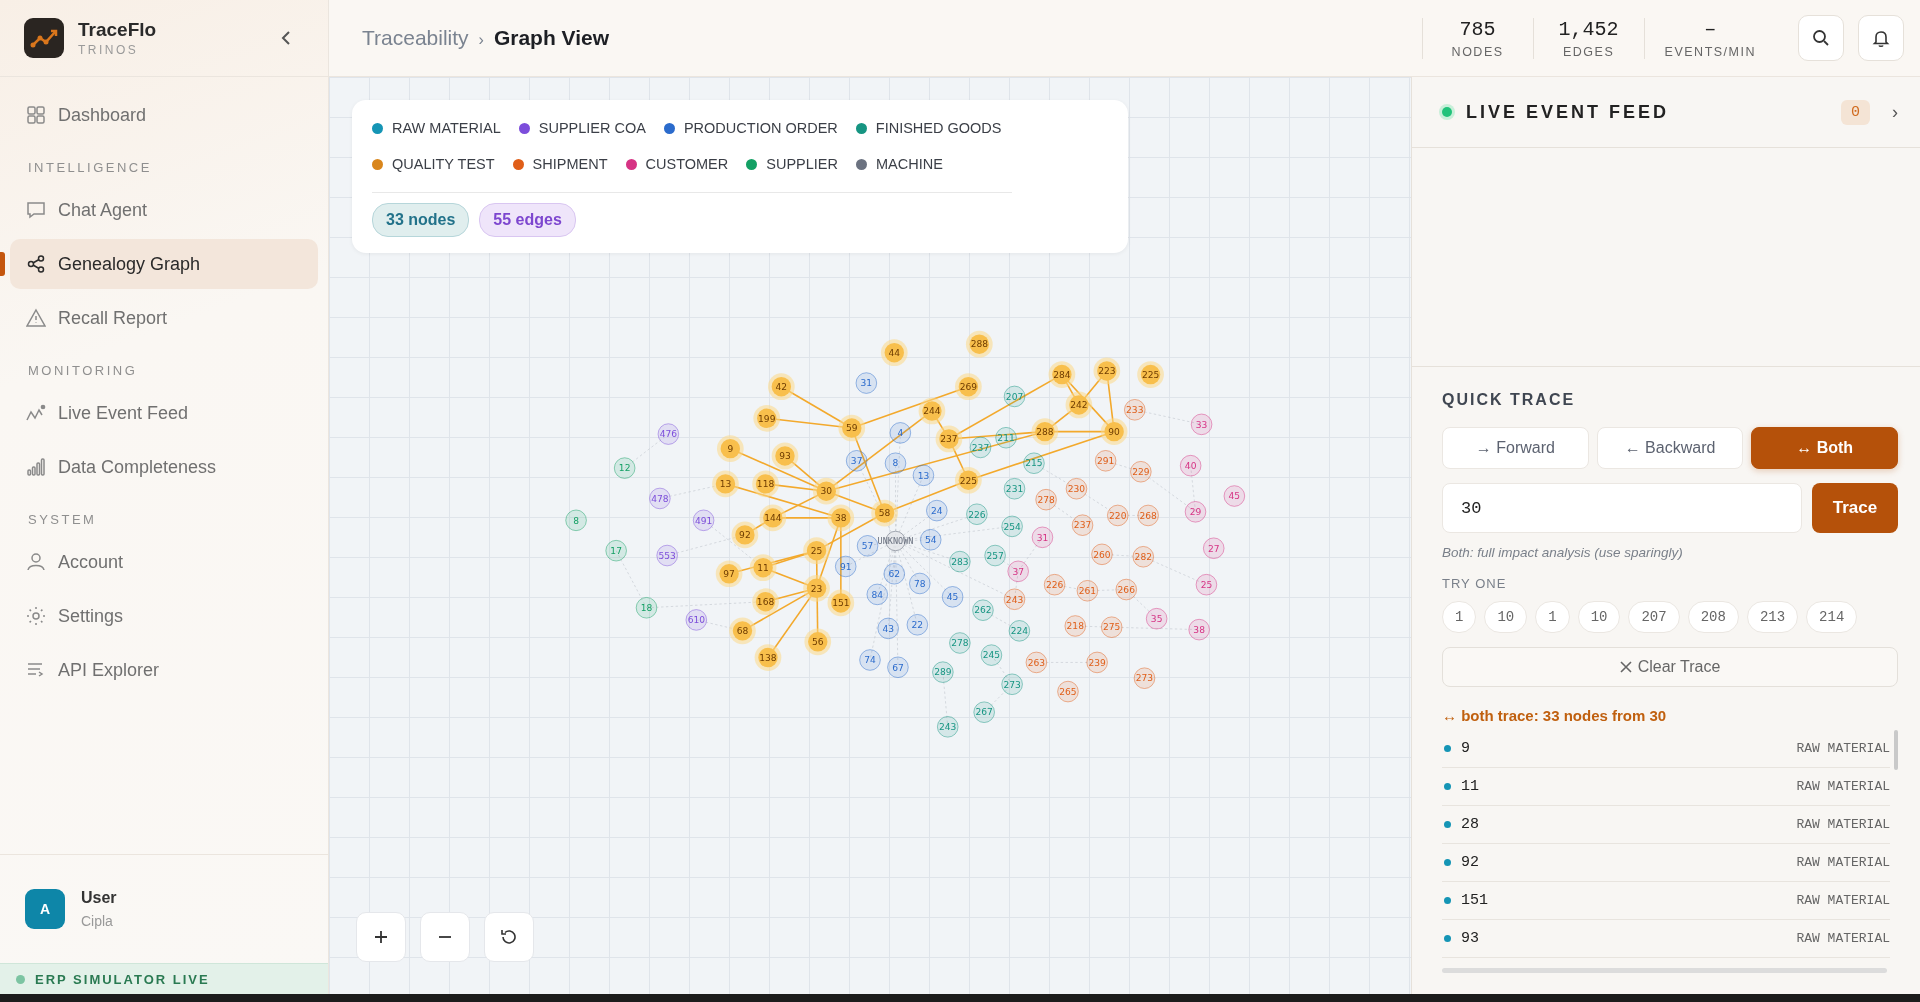 The height and width of the screenshot is (1002, 1920). I want to click on graph-node: 4, so click(900, 433).